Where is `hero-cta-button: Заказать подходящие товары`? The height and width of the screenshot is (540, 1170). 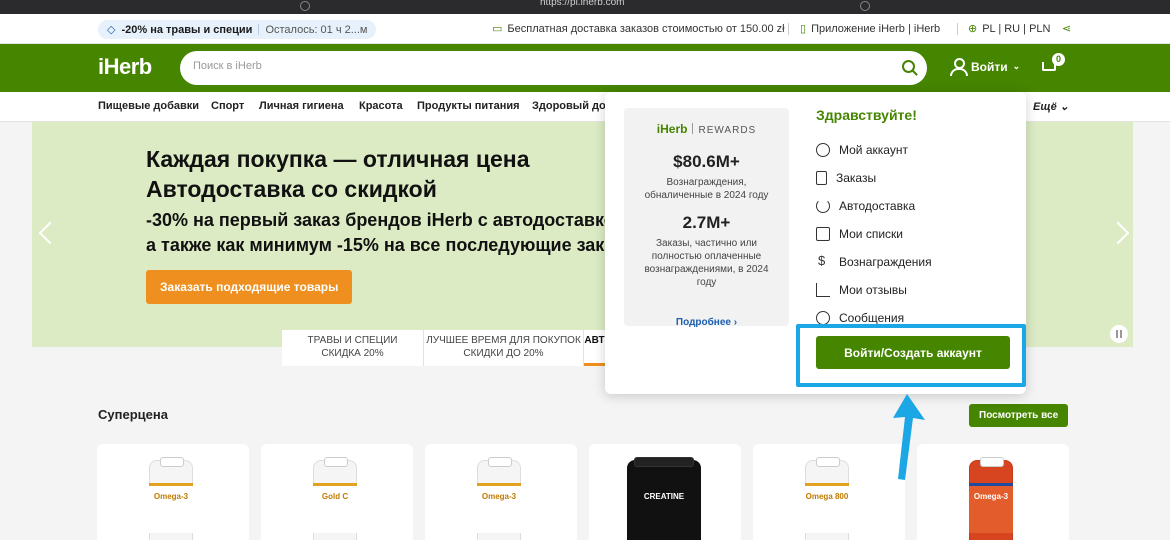
hero-cta-button: Заказать подходящие товары is located at coordinates (249, 287).